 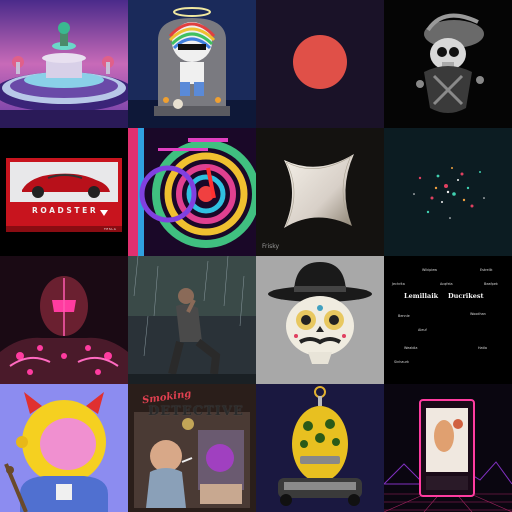 I want to click on roadster-box-image, so click(x=64, y=192).